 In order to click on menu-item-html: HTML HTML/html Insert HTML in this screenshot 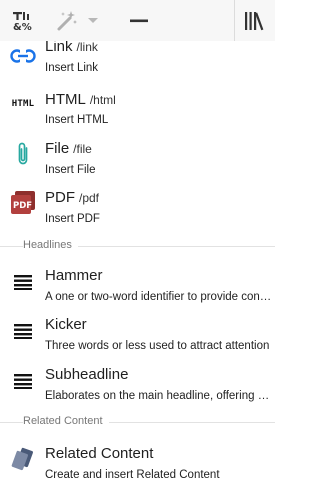, I will do `click(137, 112)`.